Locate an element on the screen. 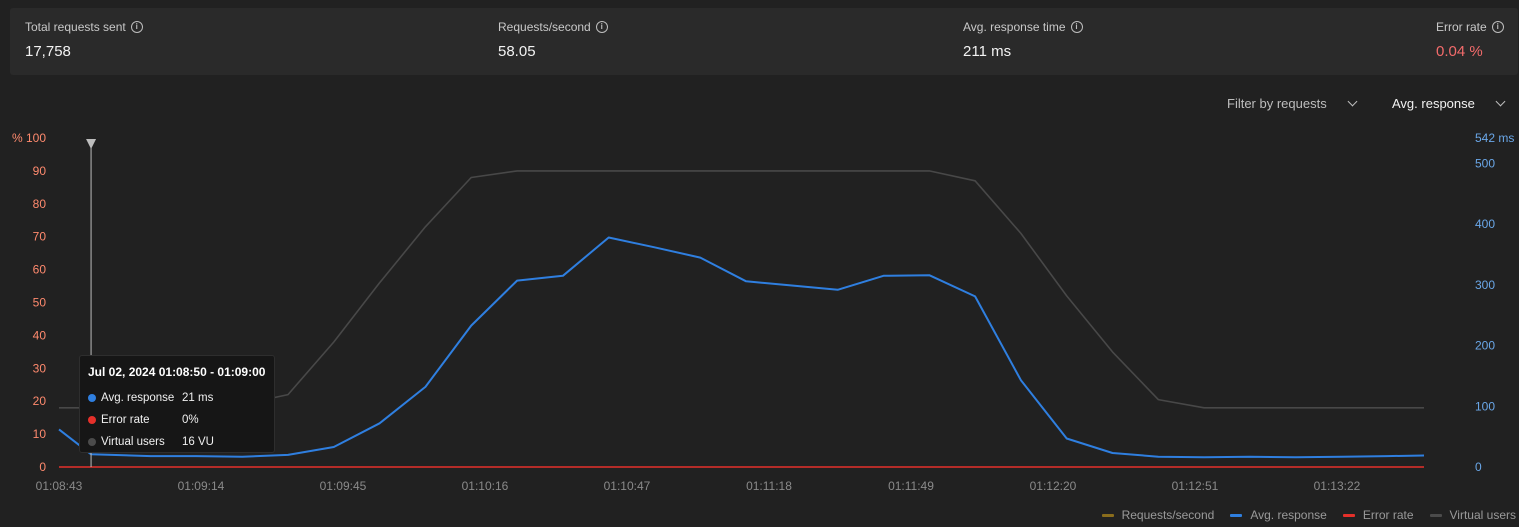  tooltip-row-error-rate: Error rate 0% is located at coordinates (177, 420).